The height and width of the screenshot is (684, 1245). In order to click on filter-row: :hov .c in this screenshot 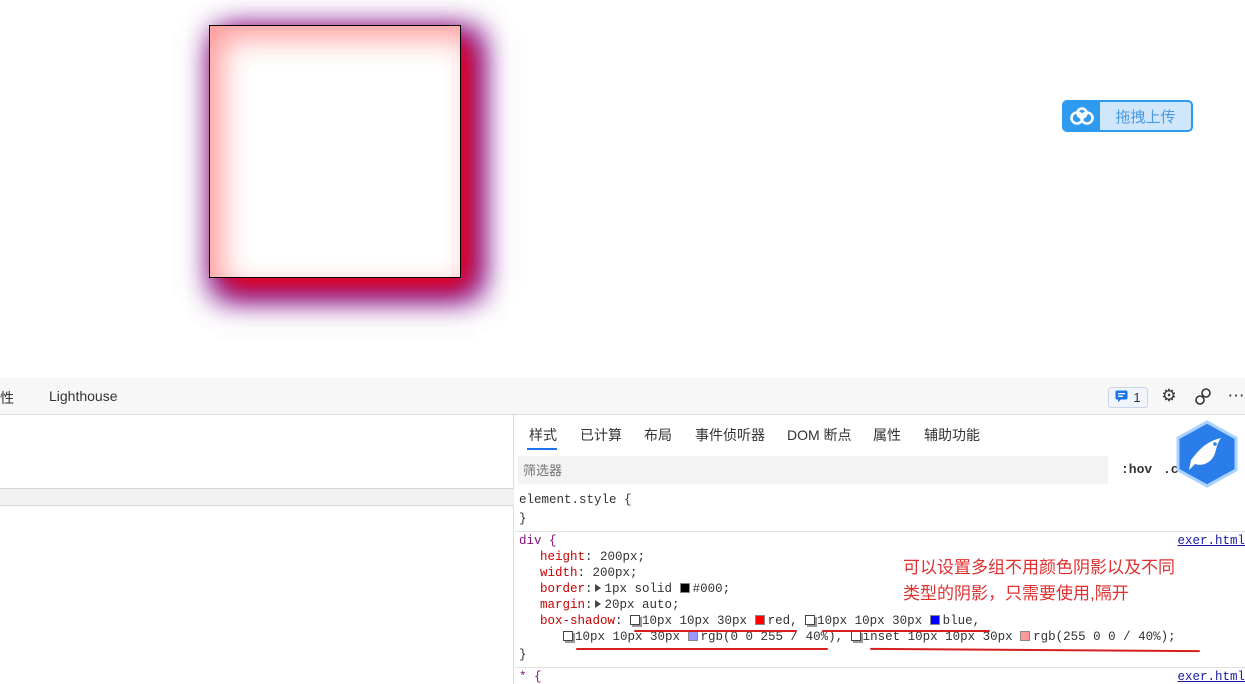, I will do `click(880, 471)`.